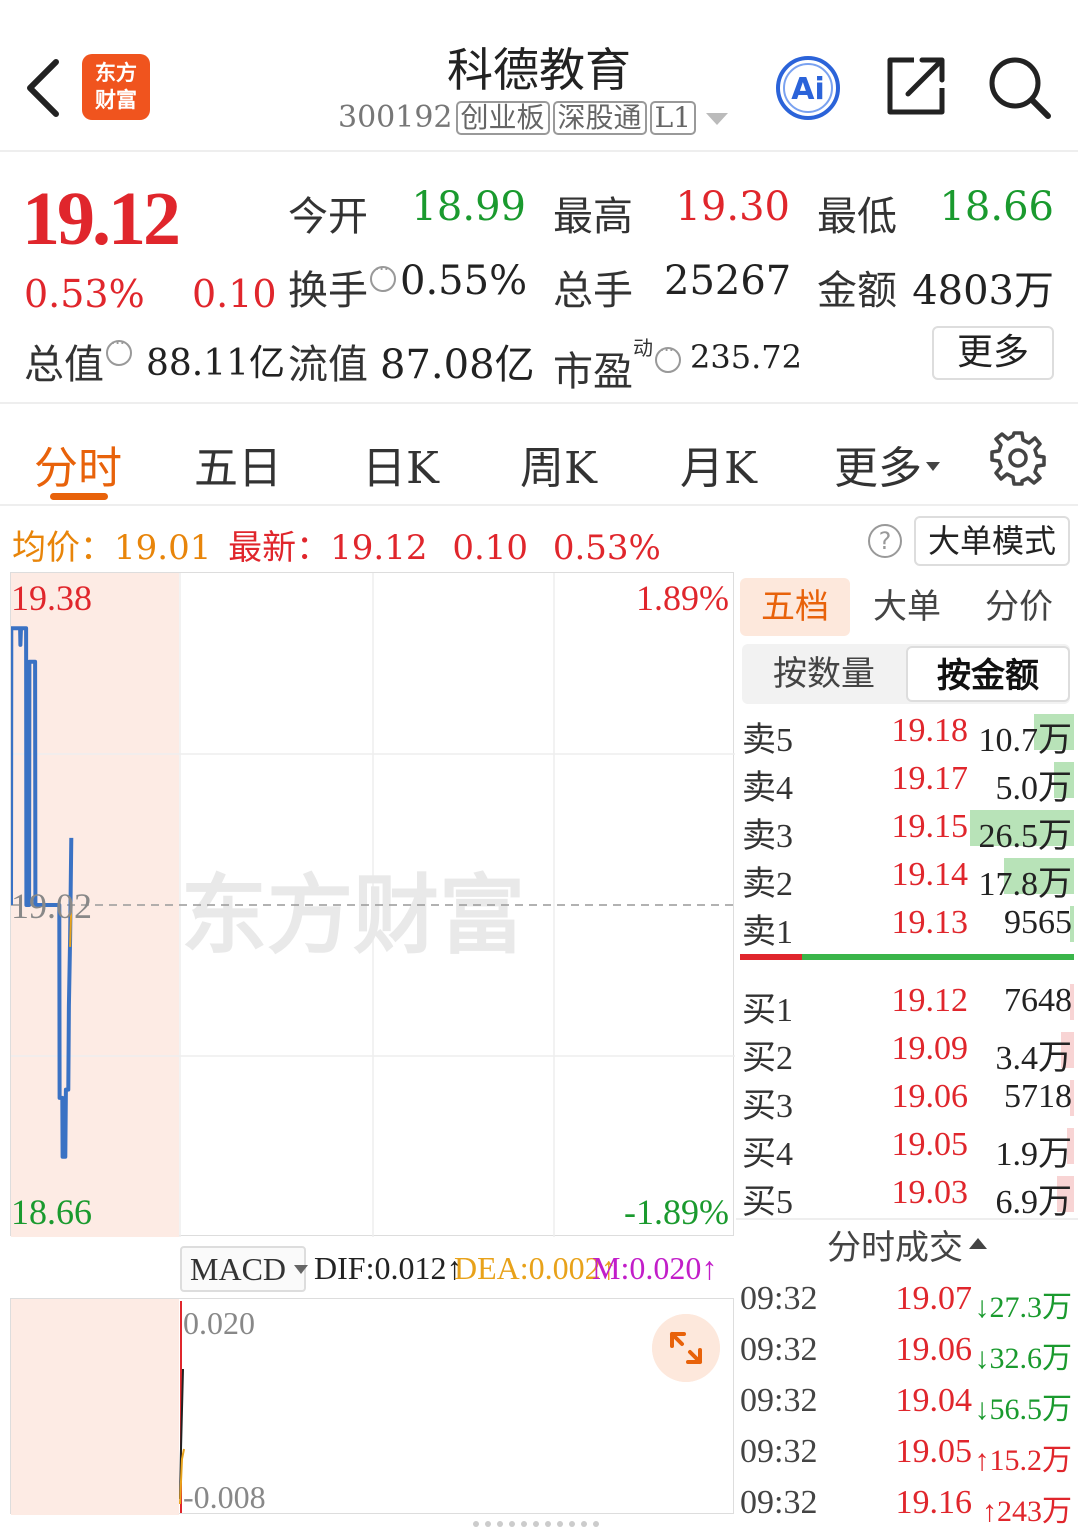 The image size is (1078, 1530). Describe the element at coordinates (672, 118) in the screenshot. I see `level-tag: L1` at that location.